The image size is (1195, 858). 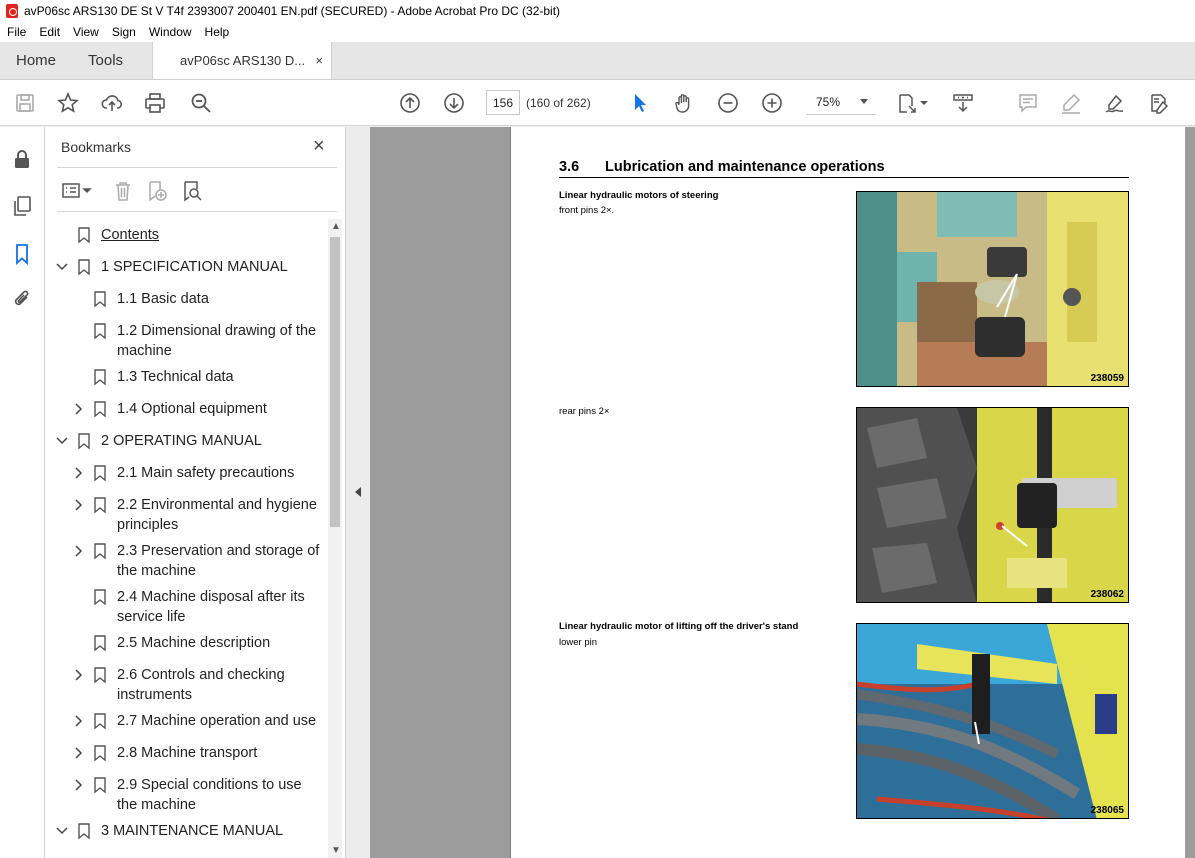 What do you see at coordinates (156, 571) in the screenshot?
I see `bookmark-label-line2: the machine` at bounding box center [156, 571].